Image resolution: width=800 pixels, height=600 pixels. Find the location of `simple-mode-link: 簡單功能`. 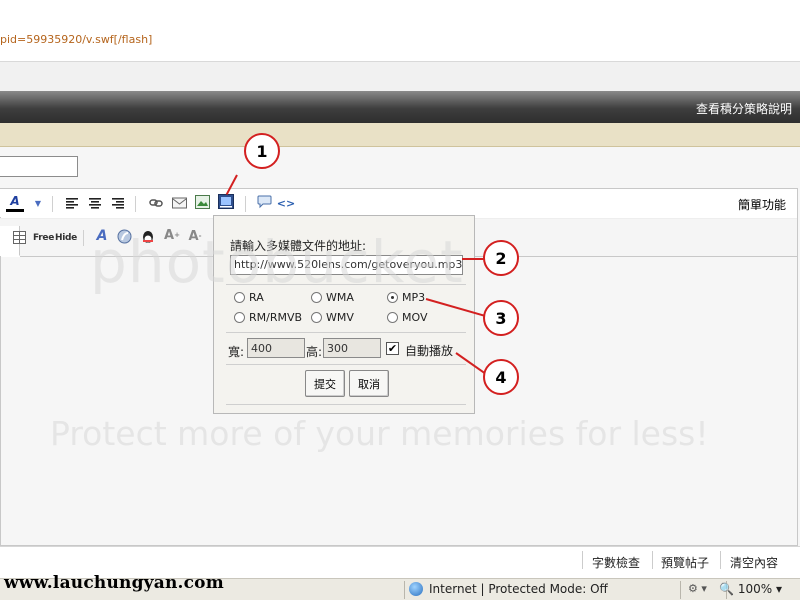

simple-mode-link: 簡單功能 is located at coordinates (762, 204).